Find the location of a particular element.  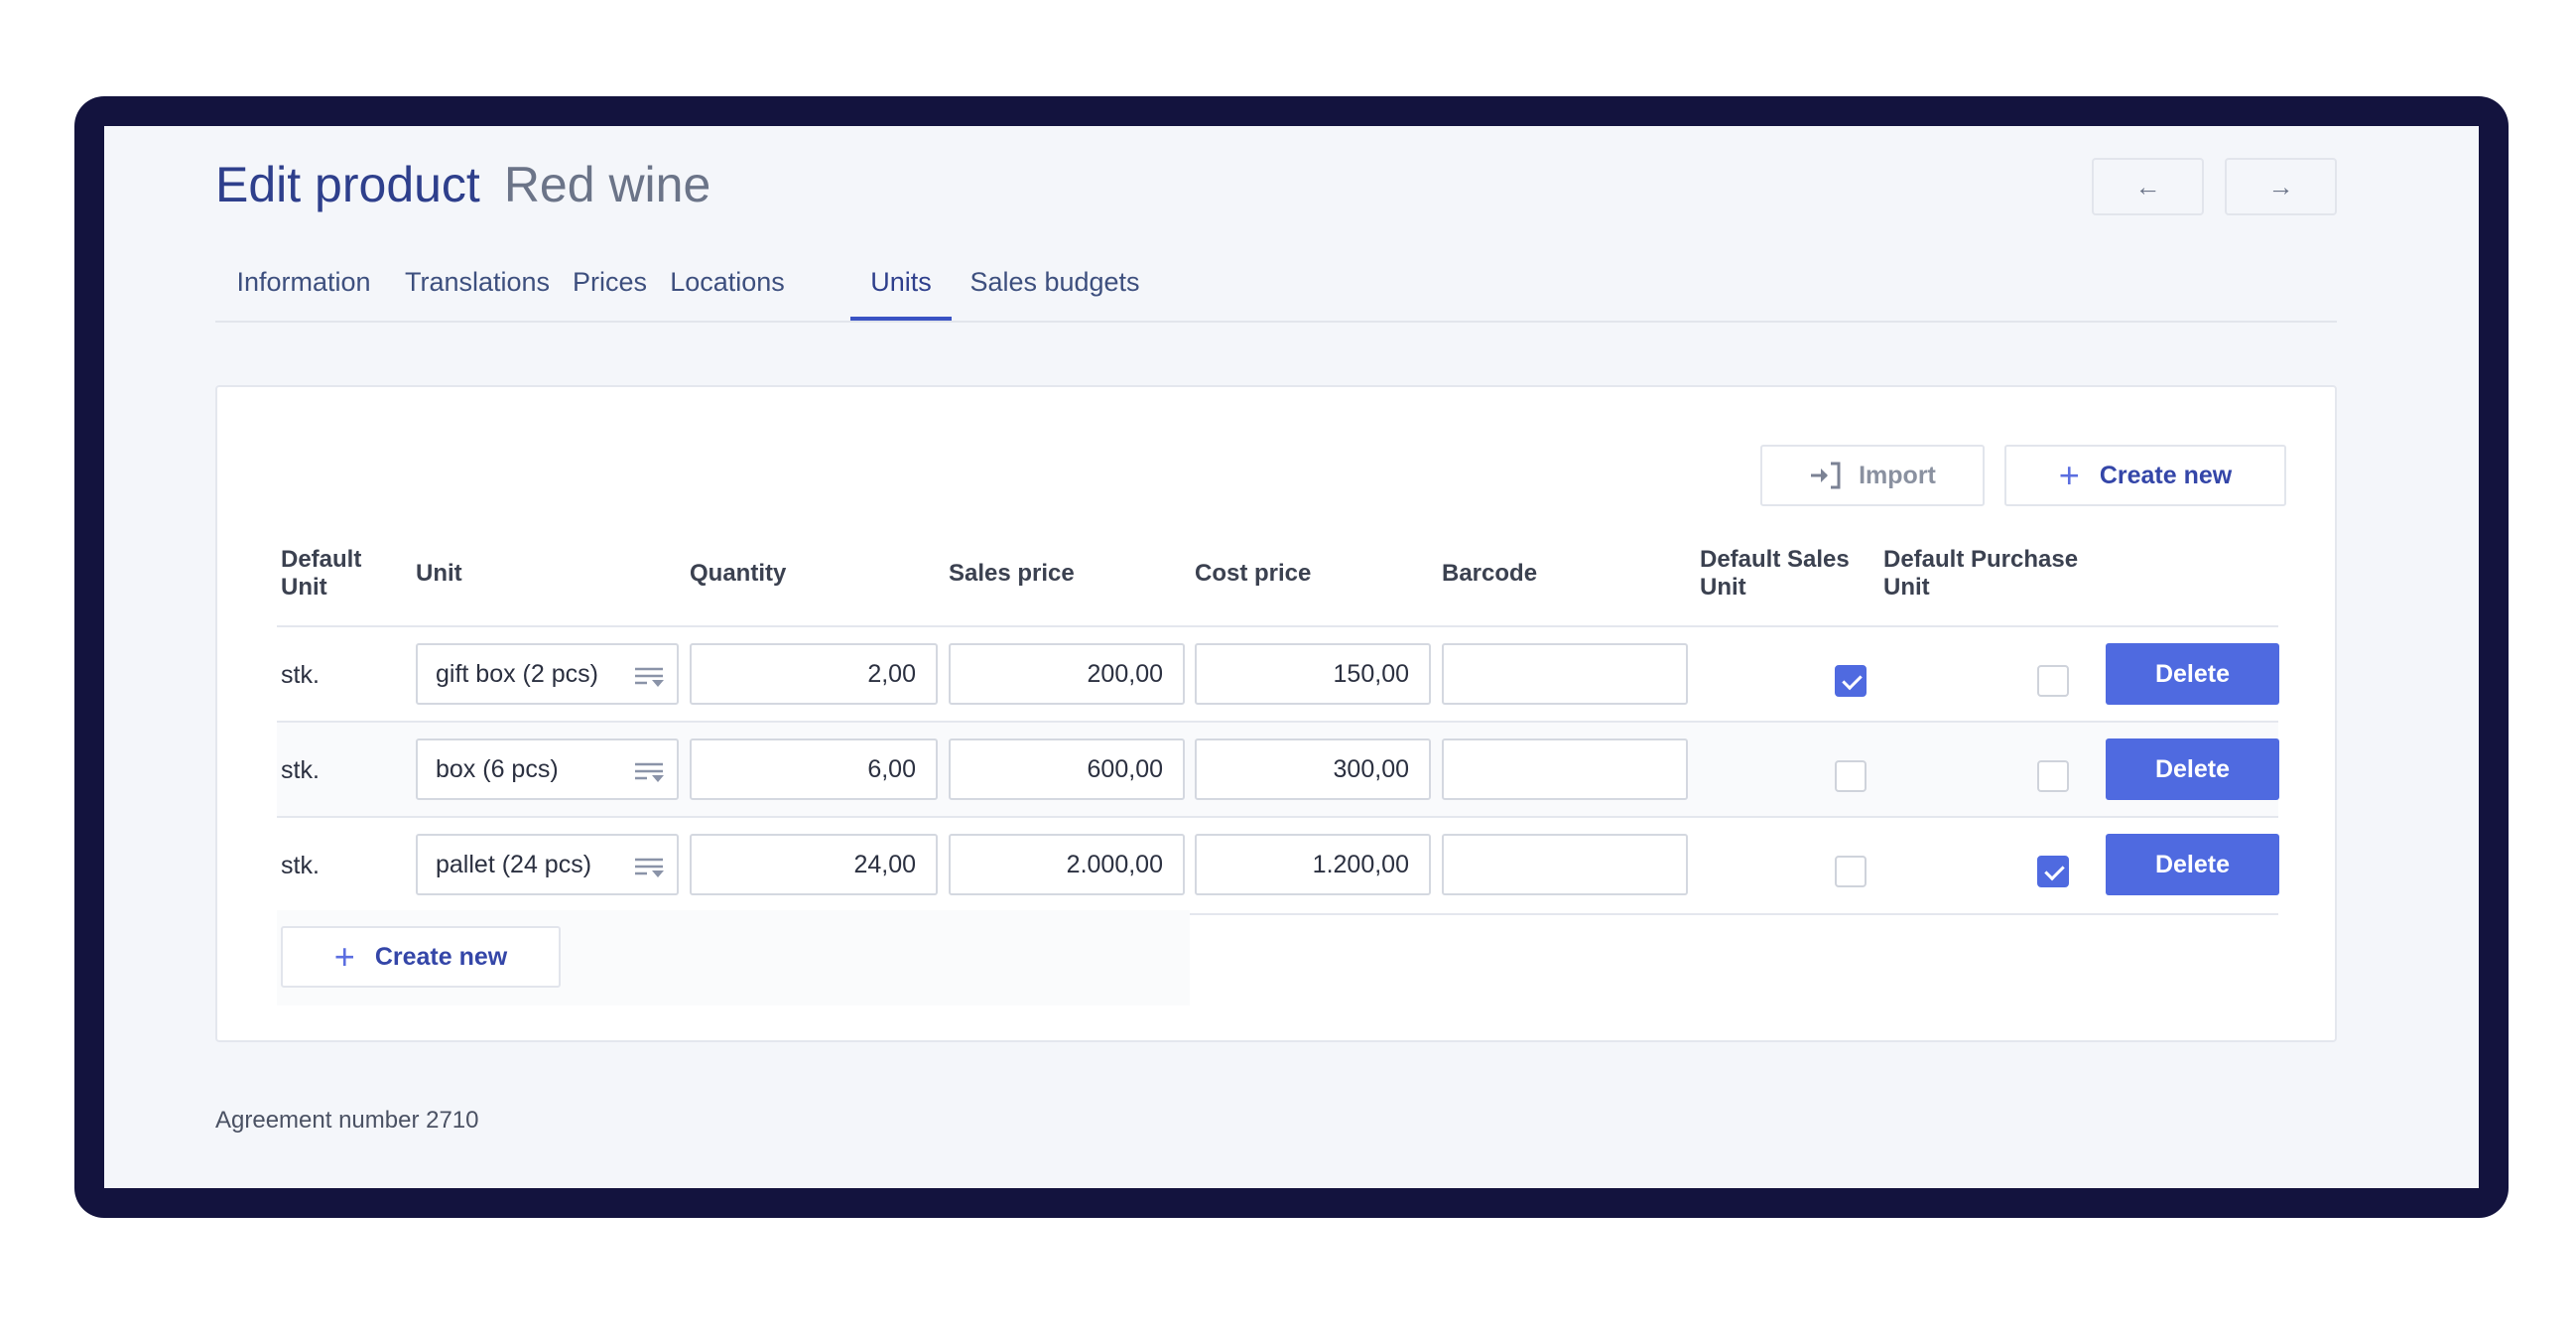

column-header-barcode: Barcode is located at coordinates (1490, 573).